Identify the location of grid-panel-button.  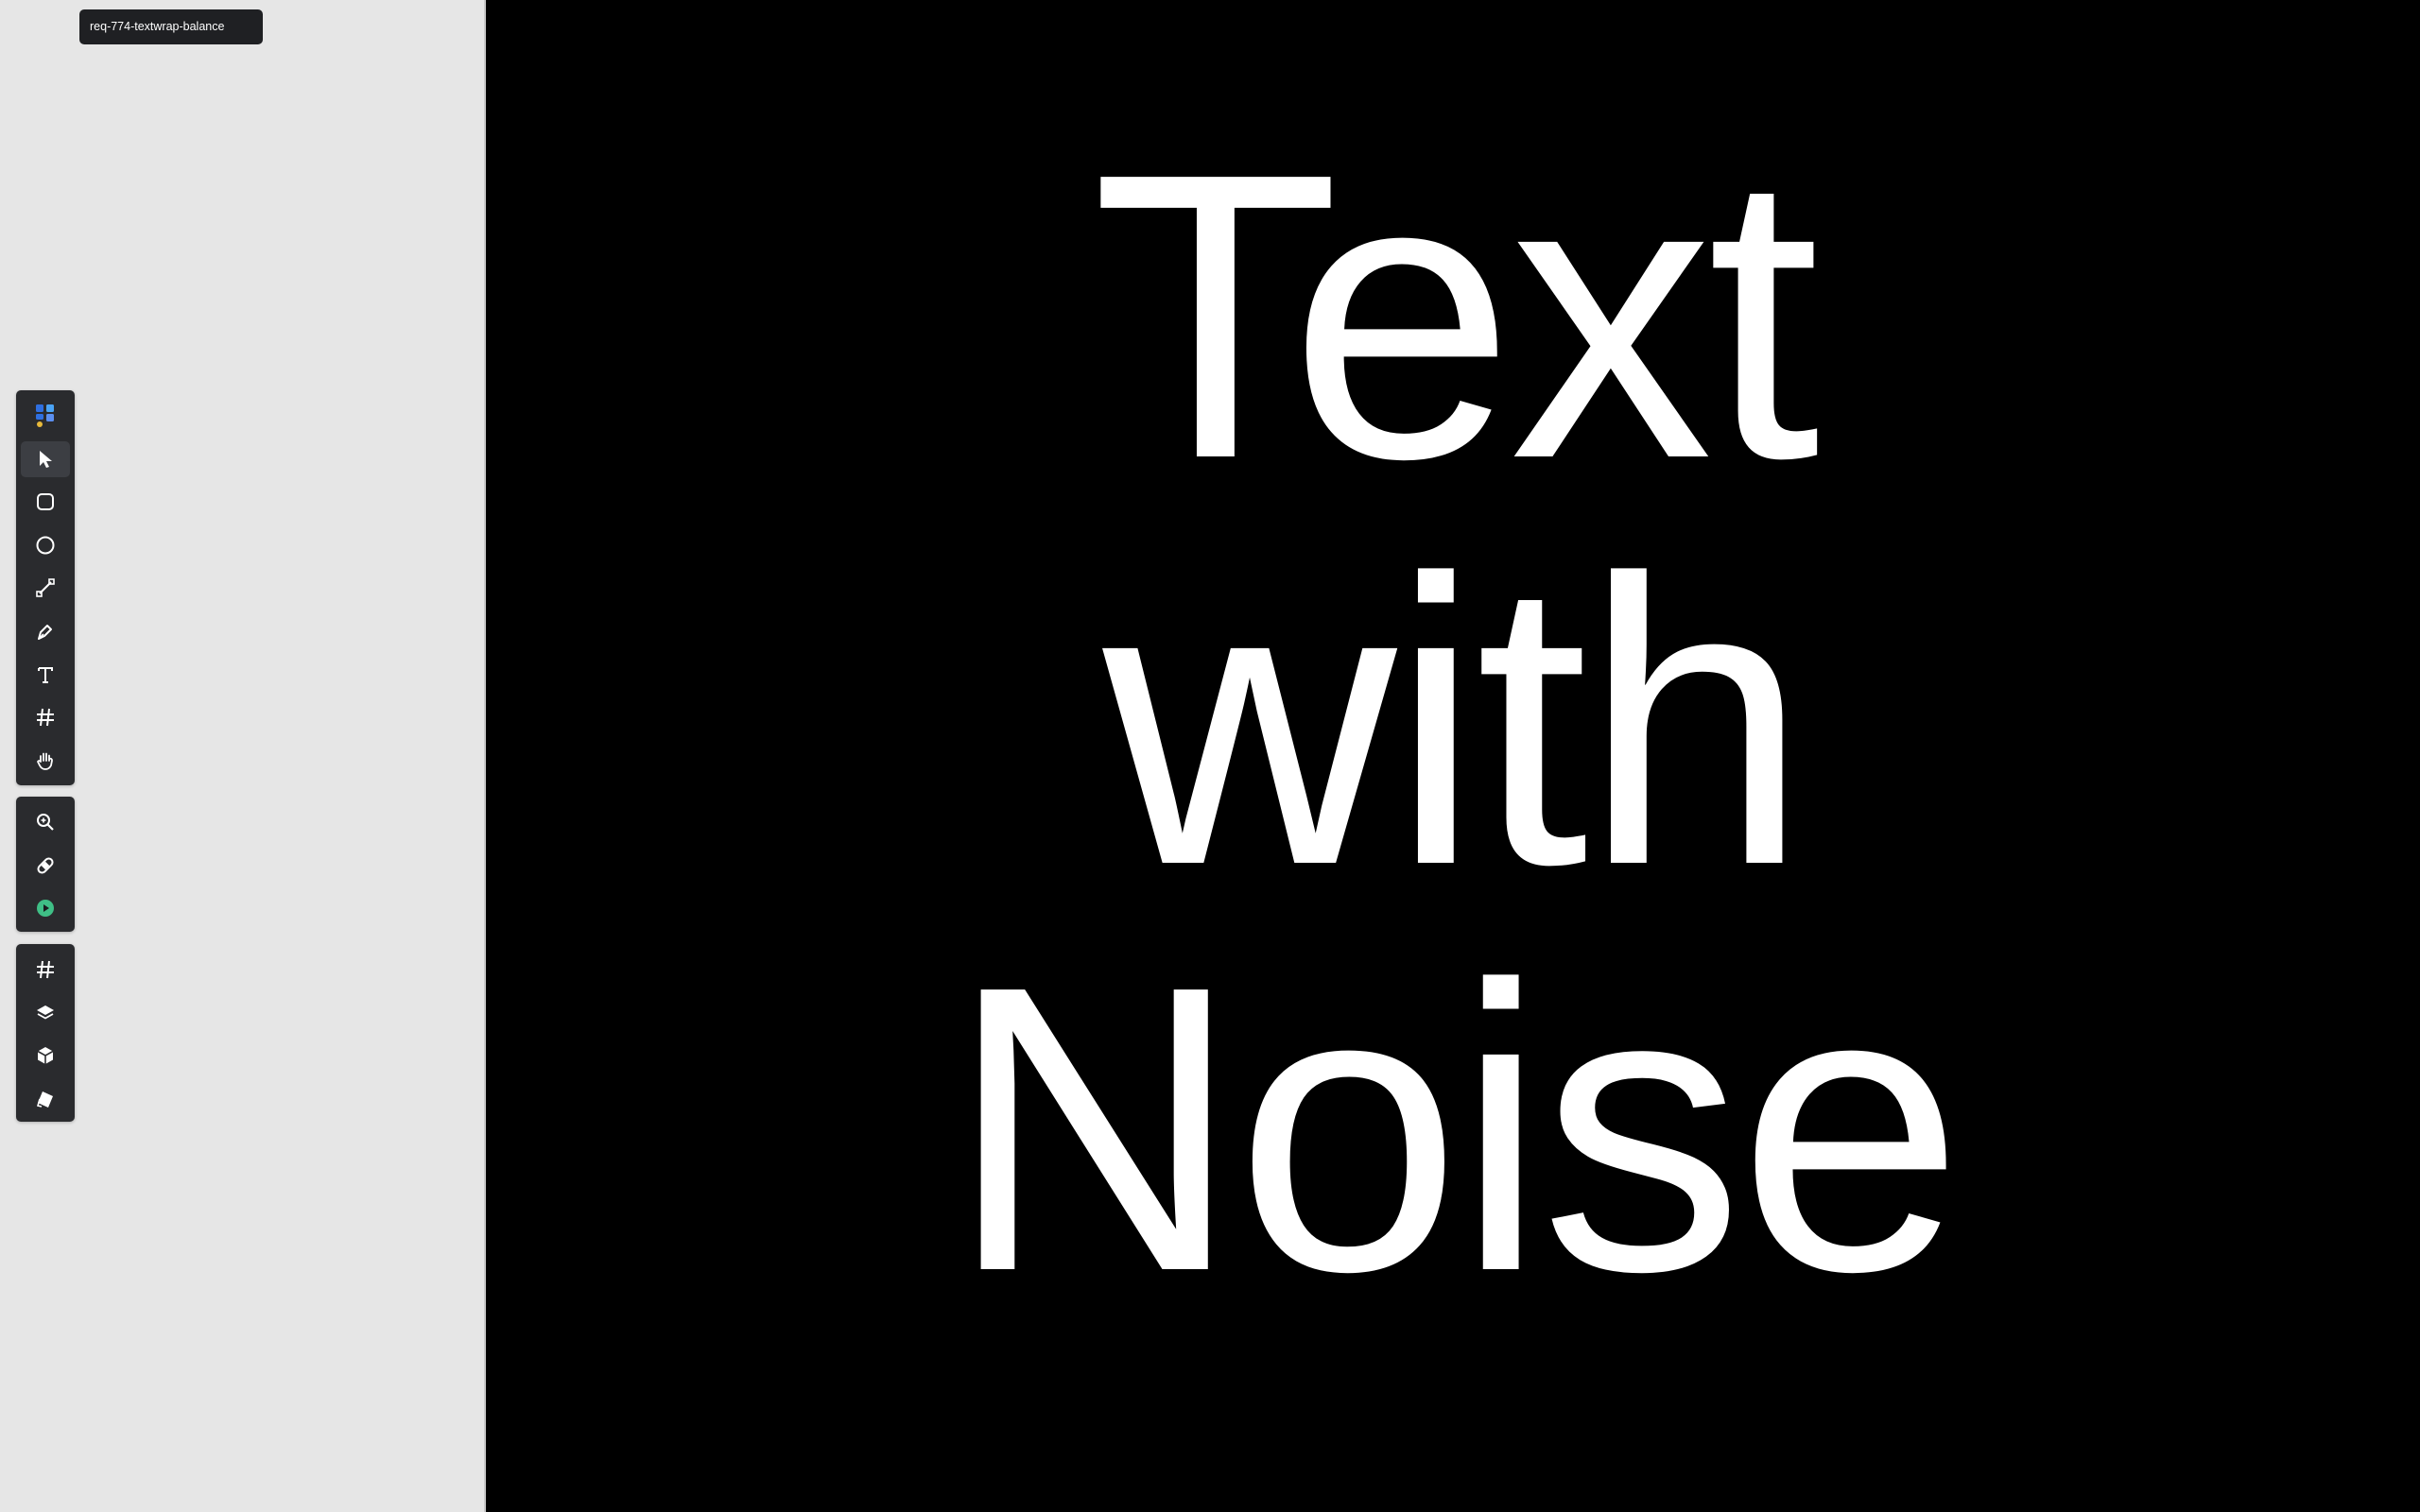
(45, 970).